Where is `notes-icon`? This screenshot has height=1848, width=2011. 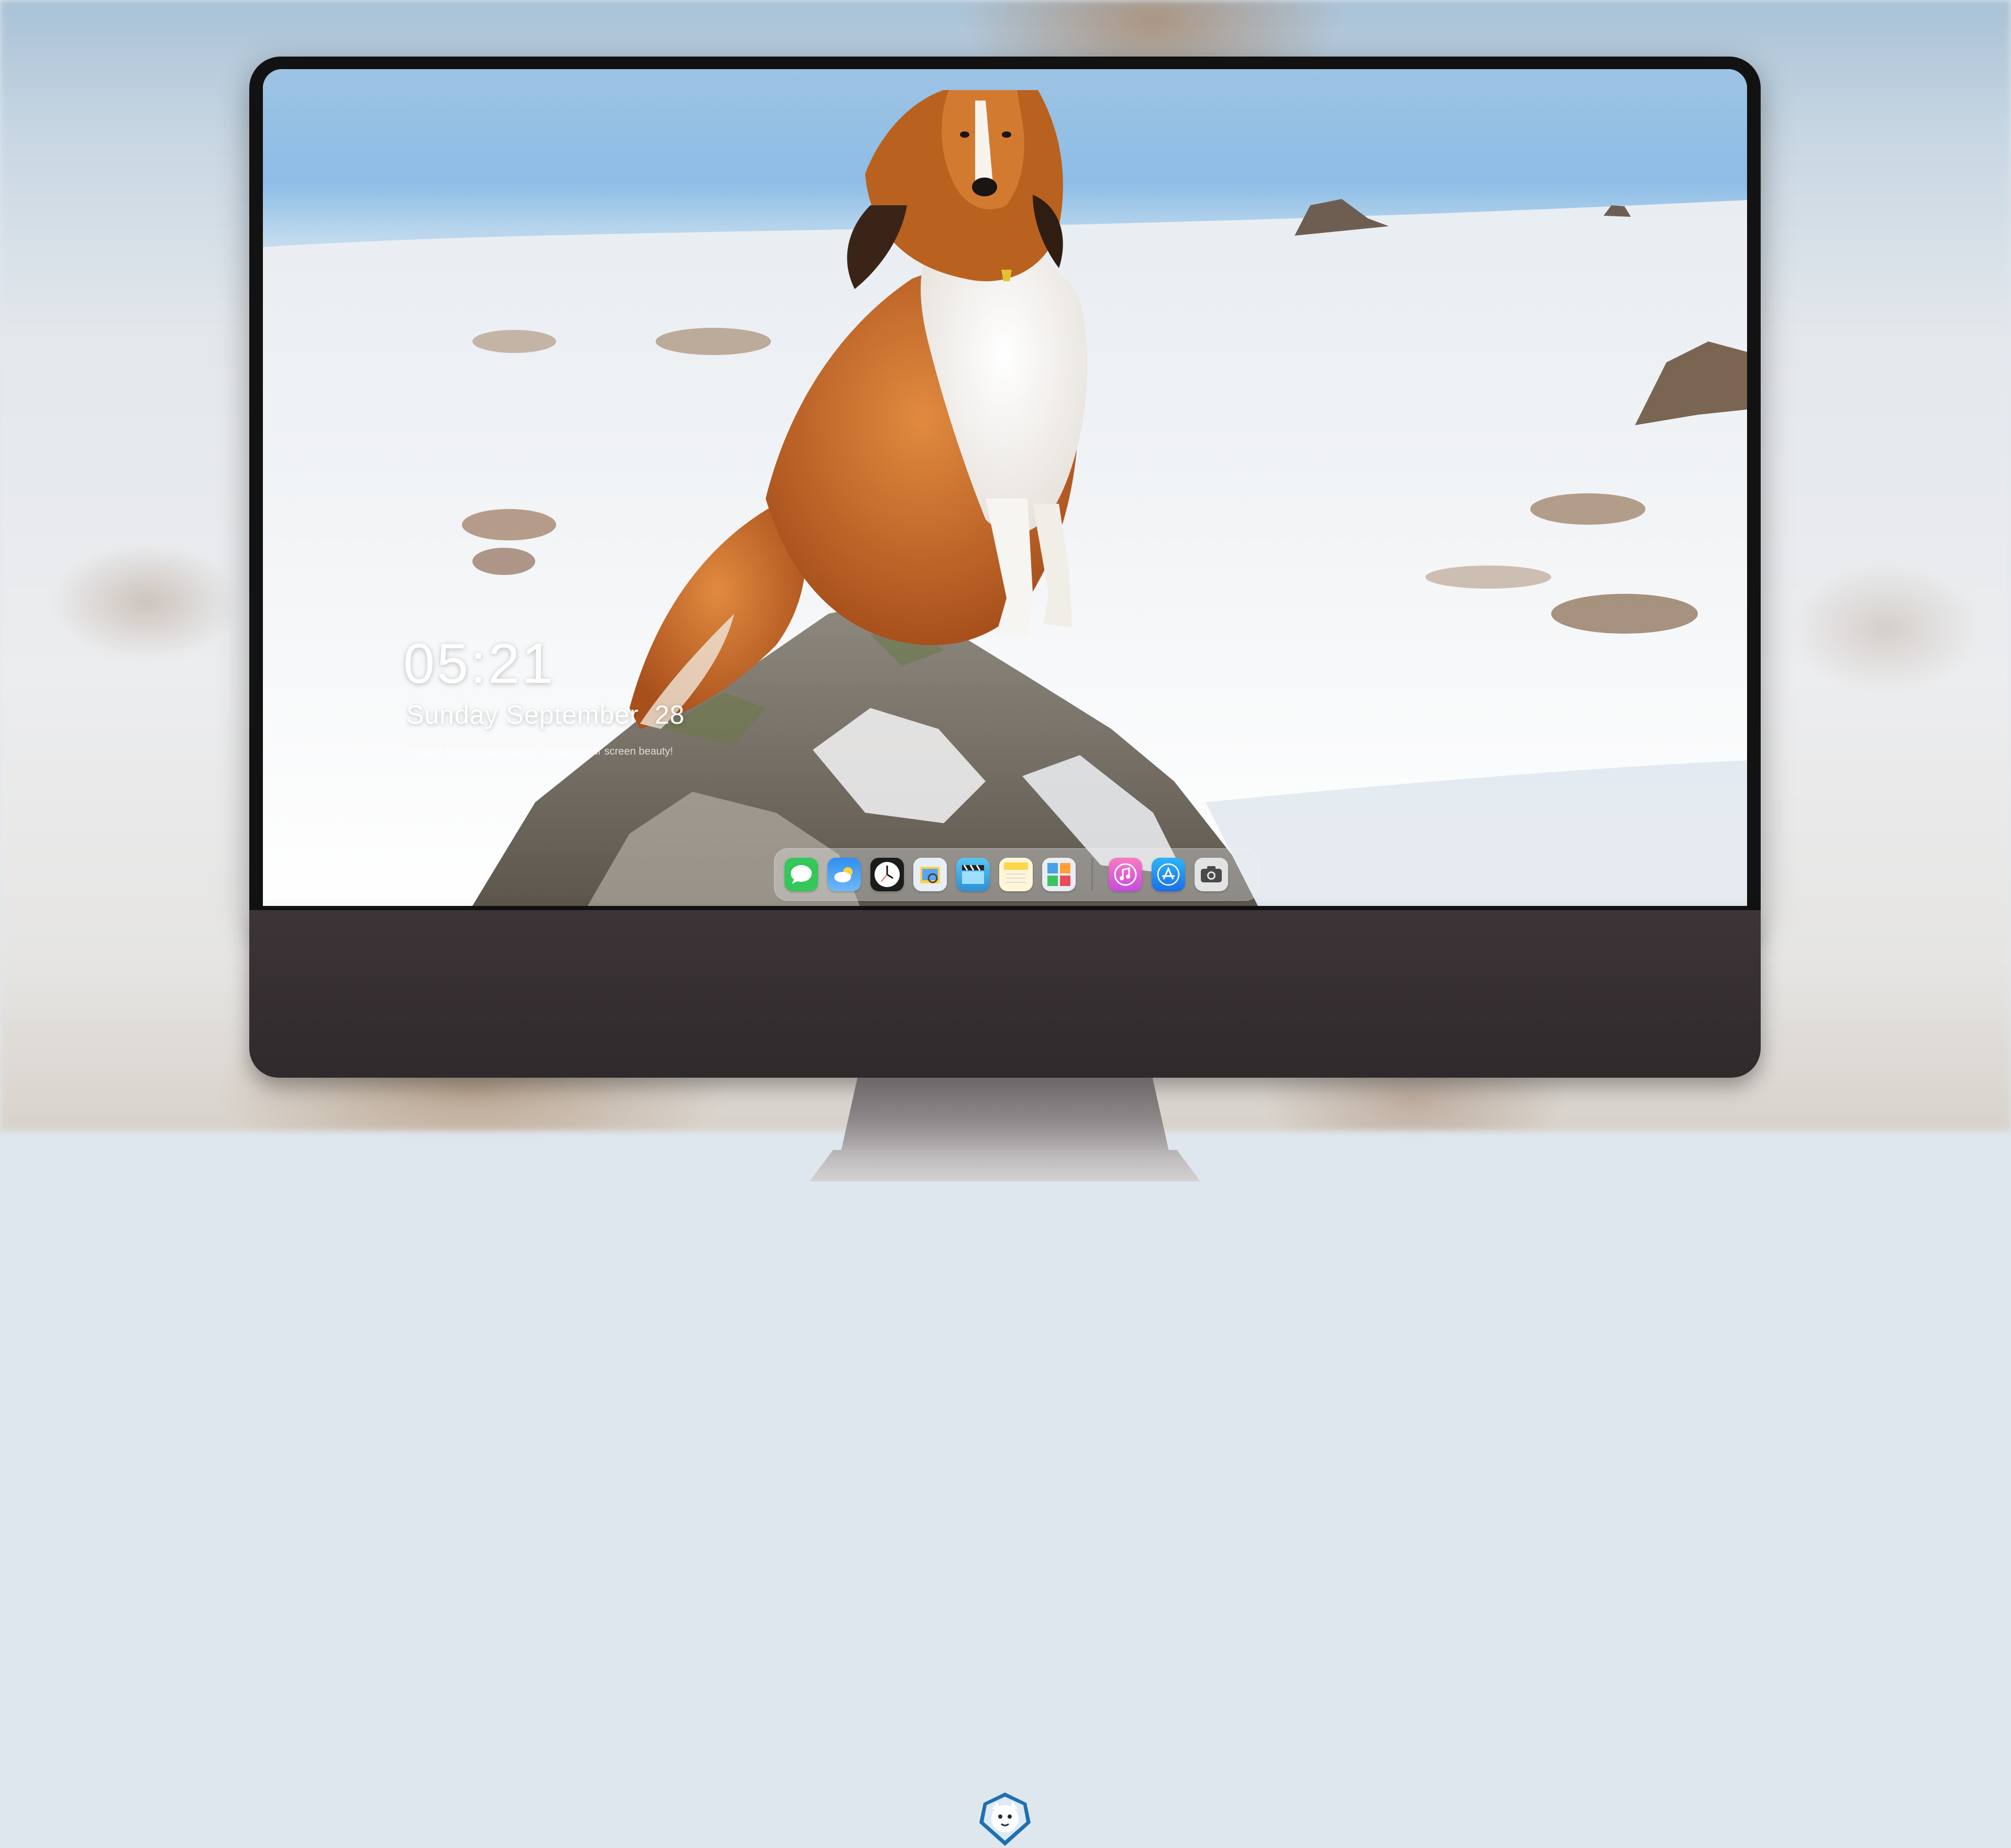 notes-icon is located at coordinates (1016, 874).